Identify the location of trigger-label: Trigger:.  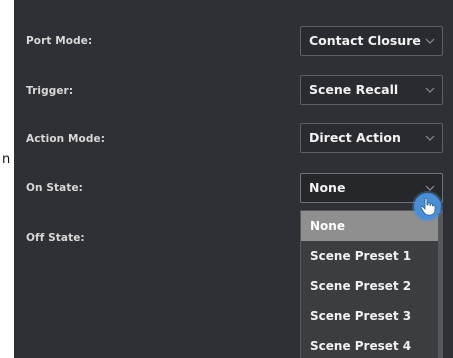
(50, 91).